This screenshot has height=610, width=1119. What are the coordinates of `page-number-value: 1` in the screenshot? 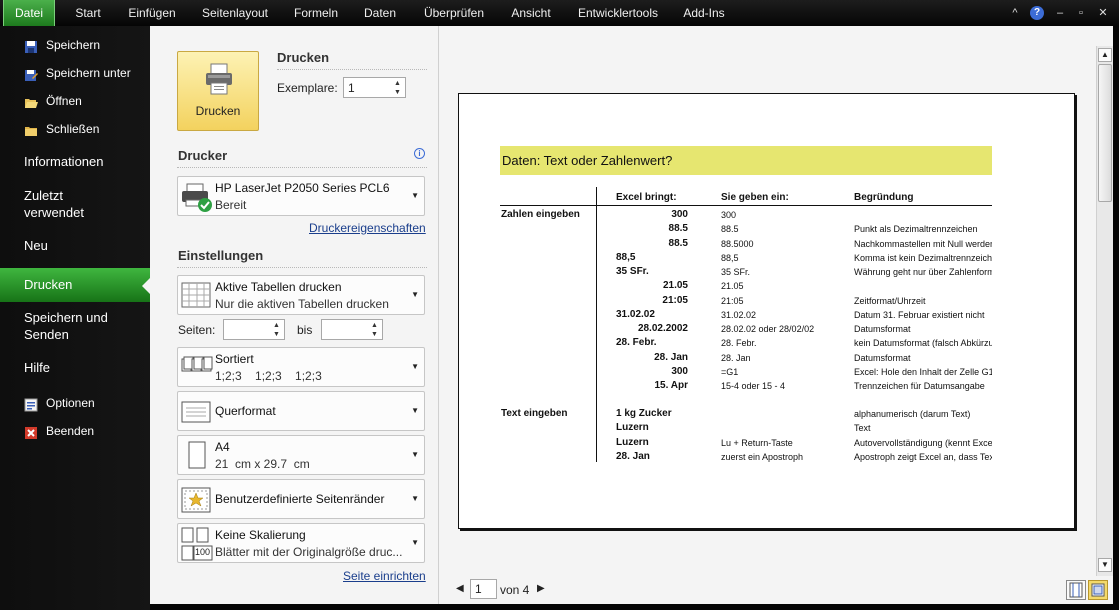 It's located at (478, 589).